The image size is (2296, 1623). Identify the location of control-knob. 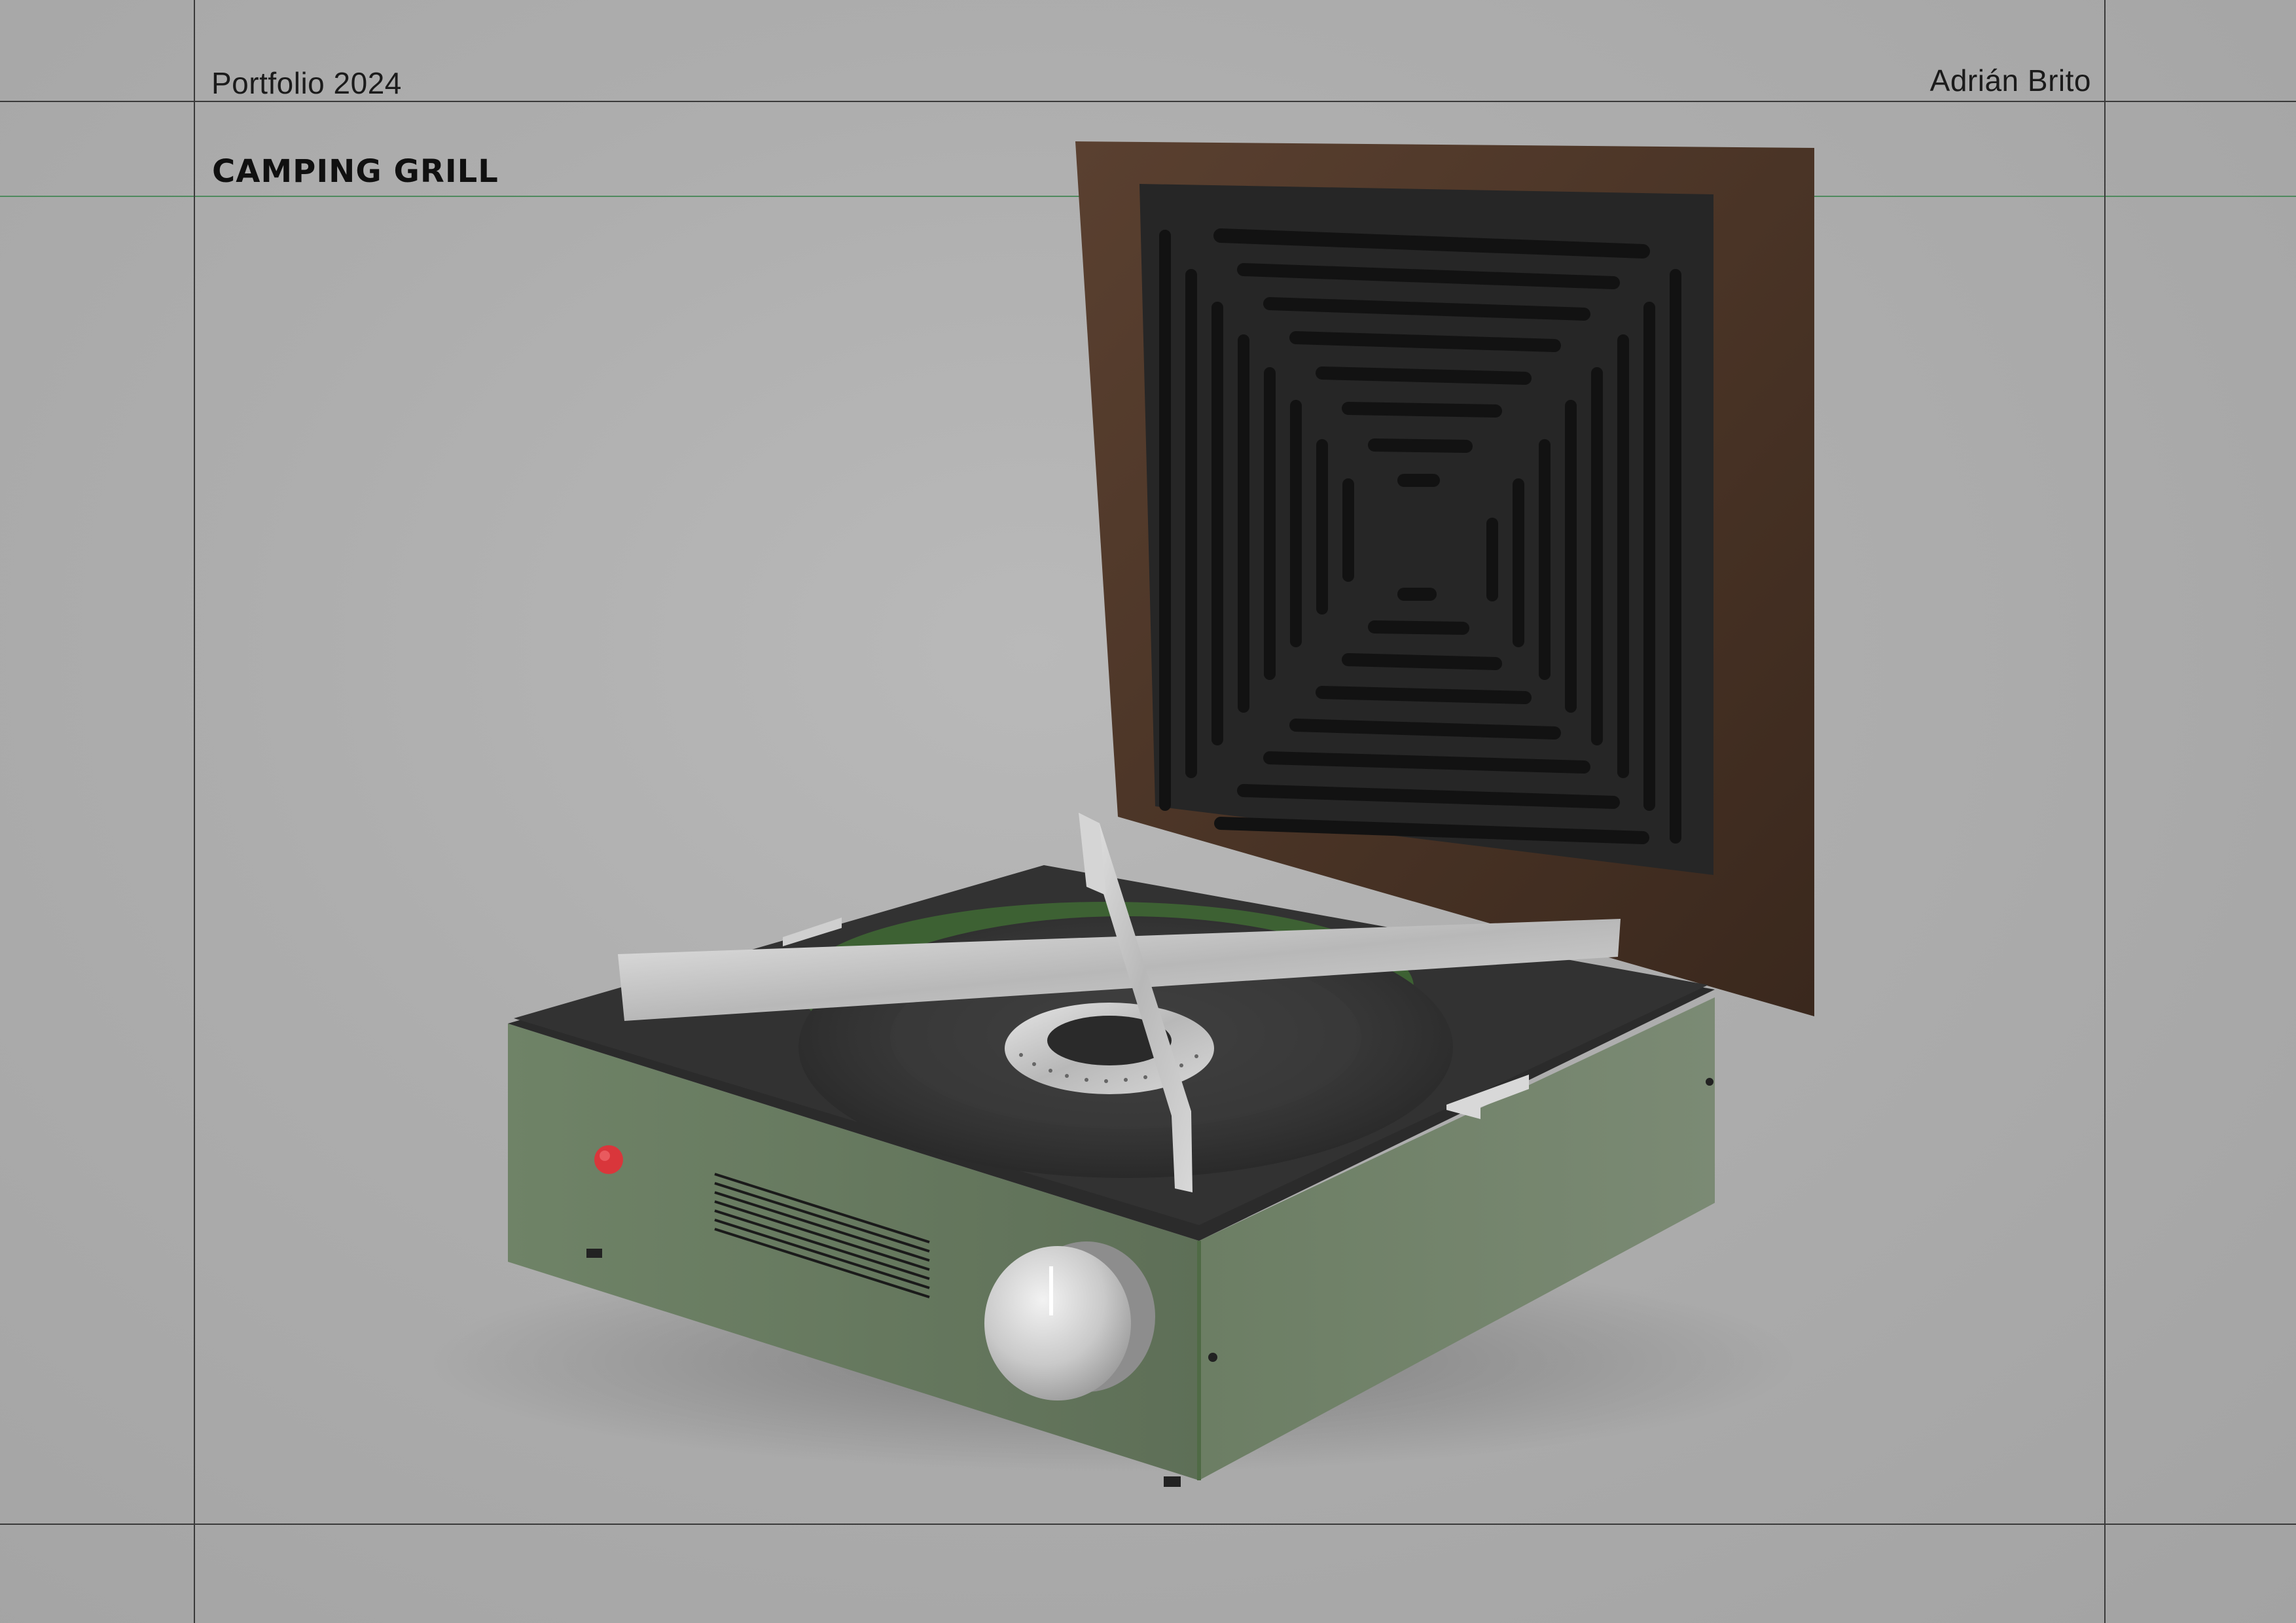
(1057, 1323).